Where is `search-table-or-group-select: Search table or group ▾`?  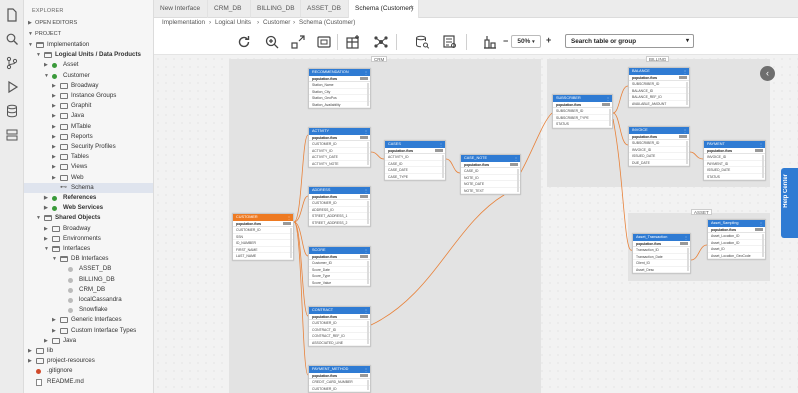
search-table-or-group-select: Search table or group ▾ is located at coordinates (629, 41).